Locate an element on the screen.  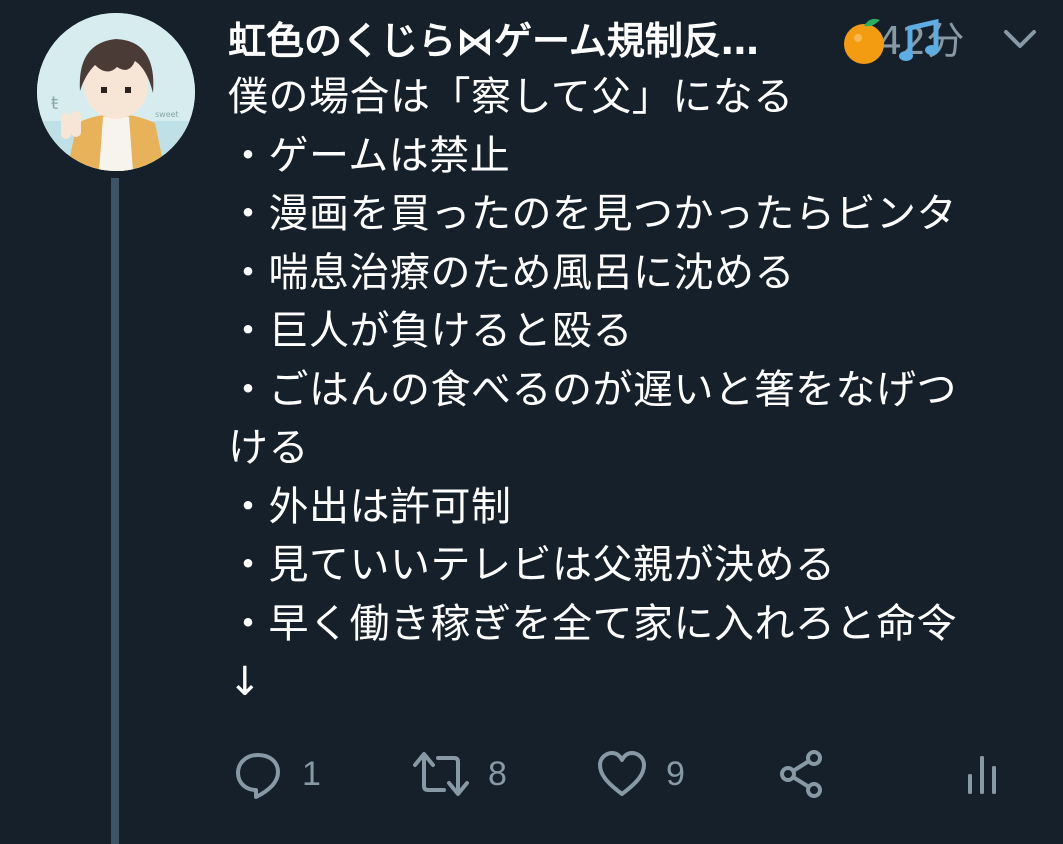
tweet-text-line: ける is located at coordinates (268, 448).